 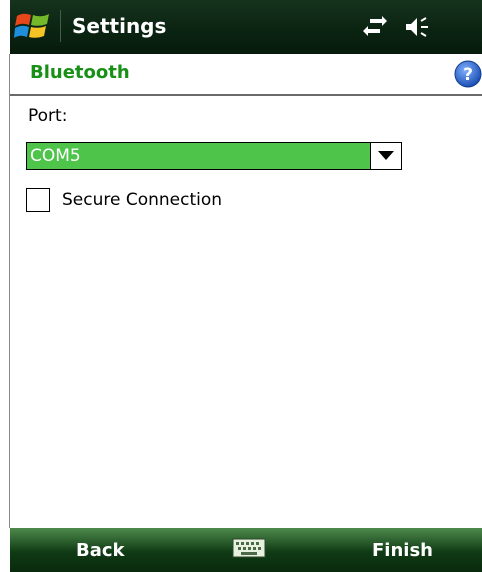 I want to click on app-title: Settings, so click(x=119, y=26).